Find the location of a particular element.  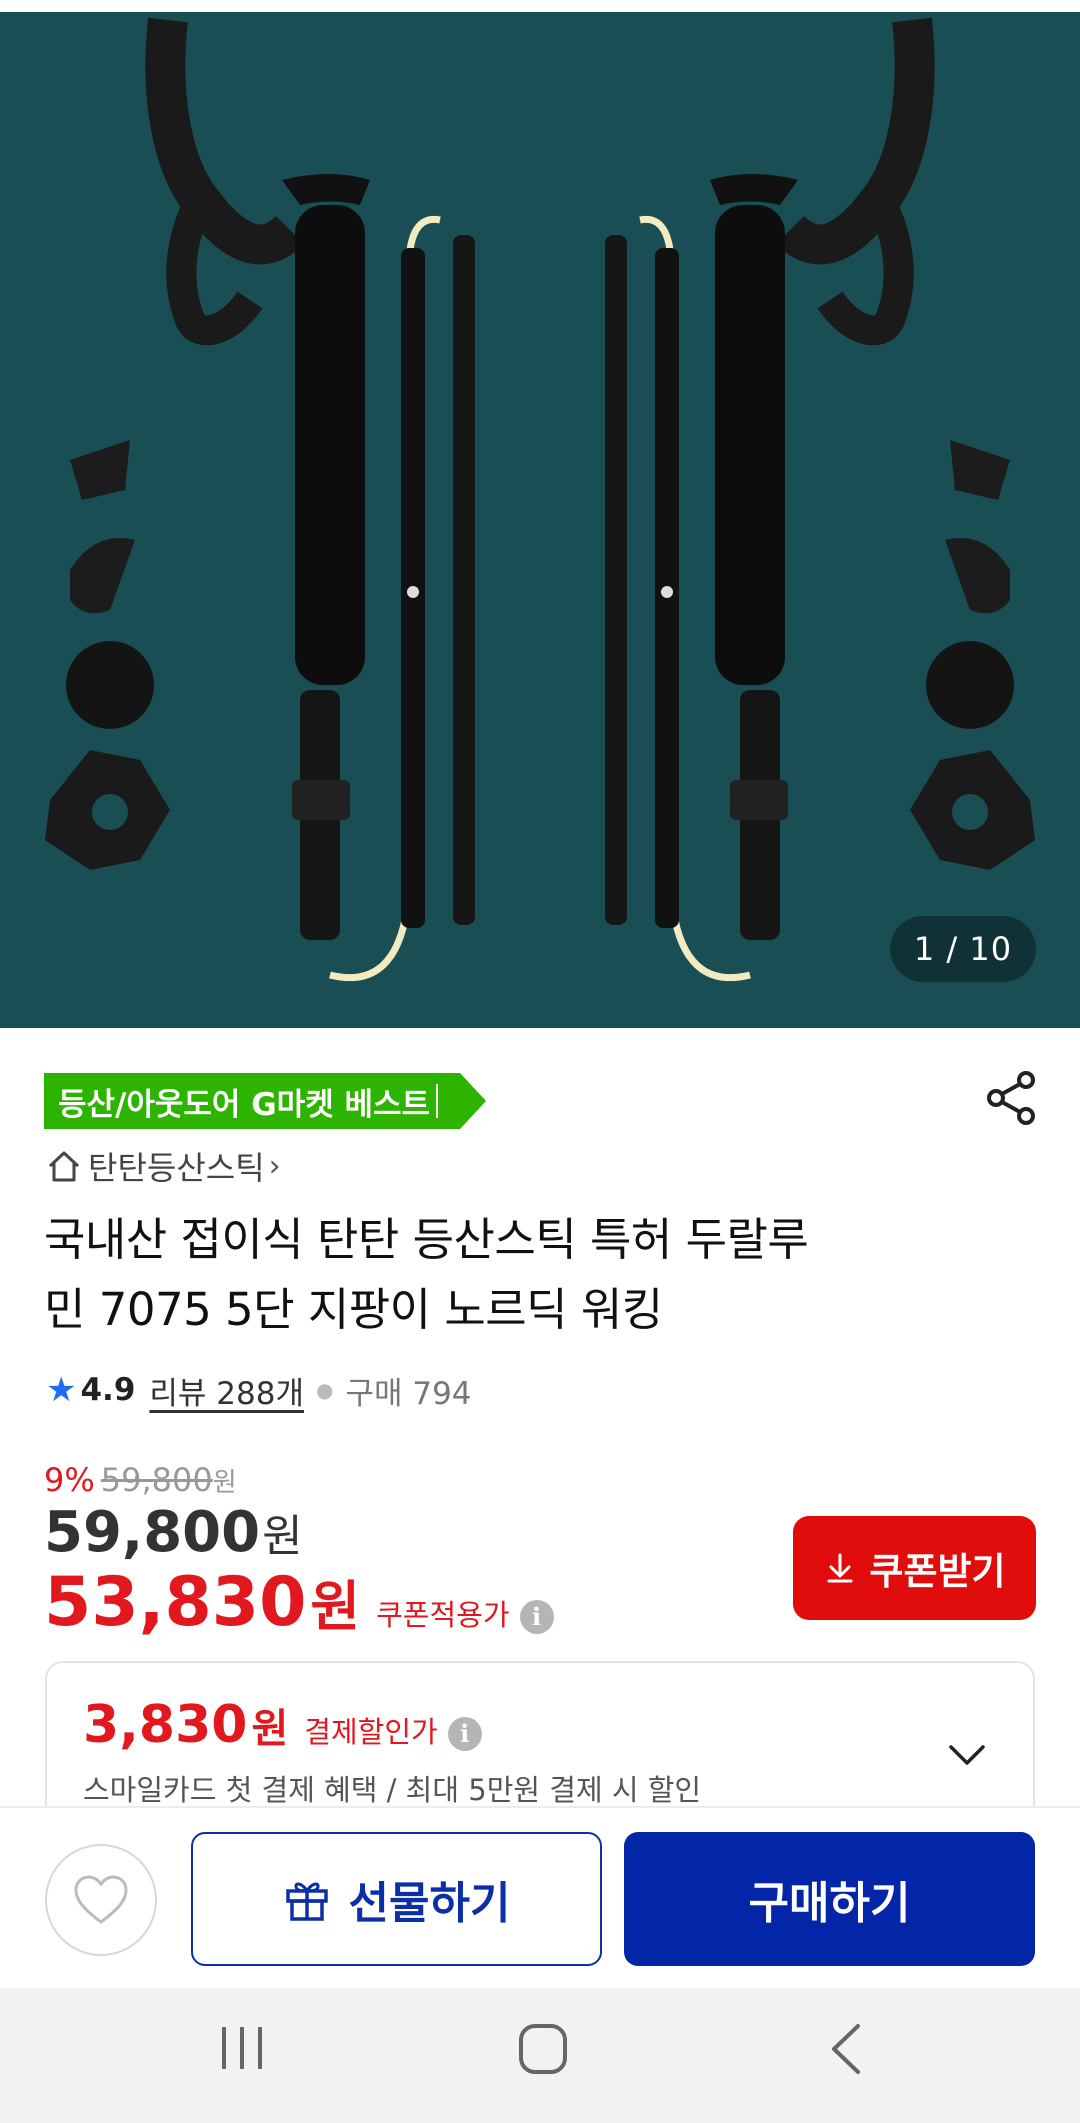

payment-discount-description: 스마일카드 첫 결제 혜택 / 최대 5만원 결제 시 할인 is located at coordinates (392, 1790).